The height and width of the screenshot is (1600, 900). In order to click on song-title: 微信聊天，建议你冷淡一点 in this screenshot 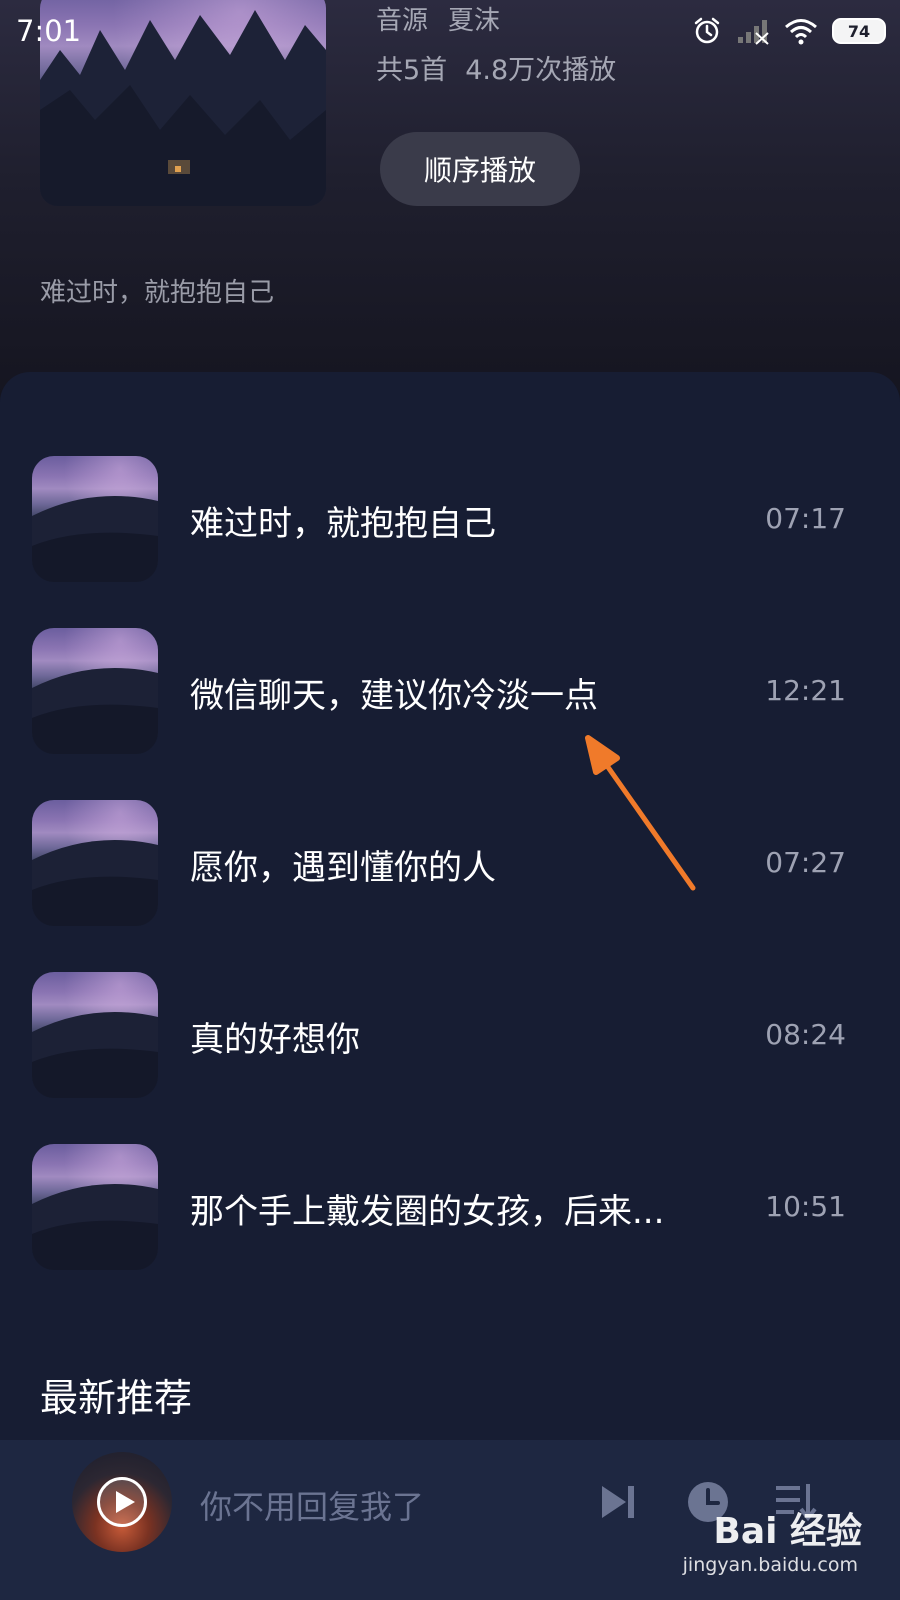, I will do `click(394, 696)`.